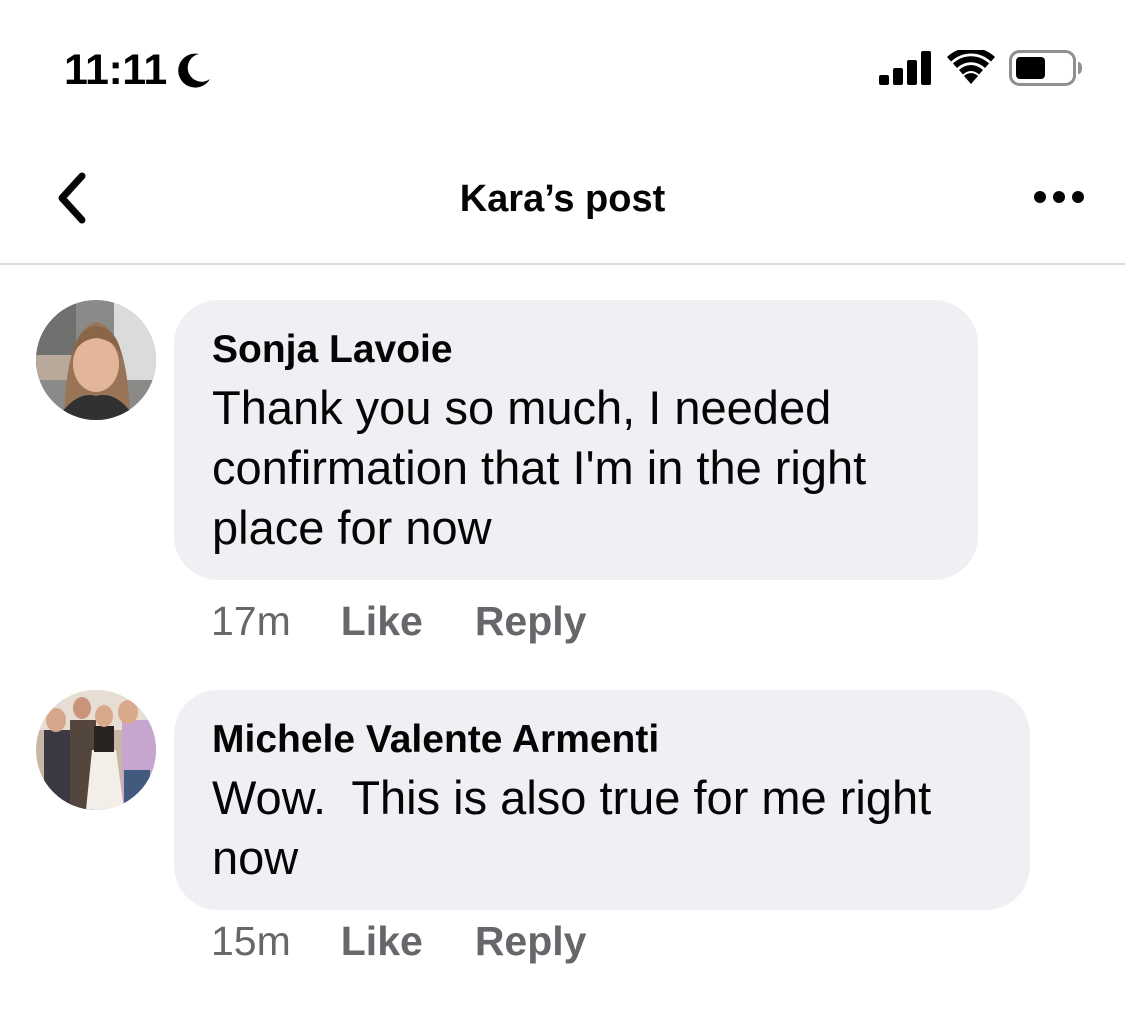 Image resolution: width=1125 pixels, height=1012 pixels. Describe the element at coordinates (905, 68) in the screenshot. I see `cellular-signal-icon` at that location.